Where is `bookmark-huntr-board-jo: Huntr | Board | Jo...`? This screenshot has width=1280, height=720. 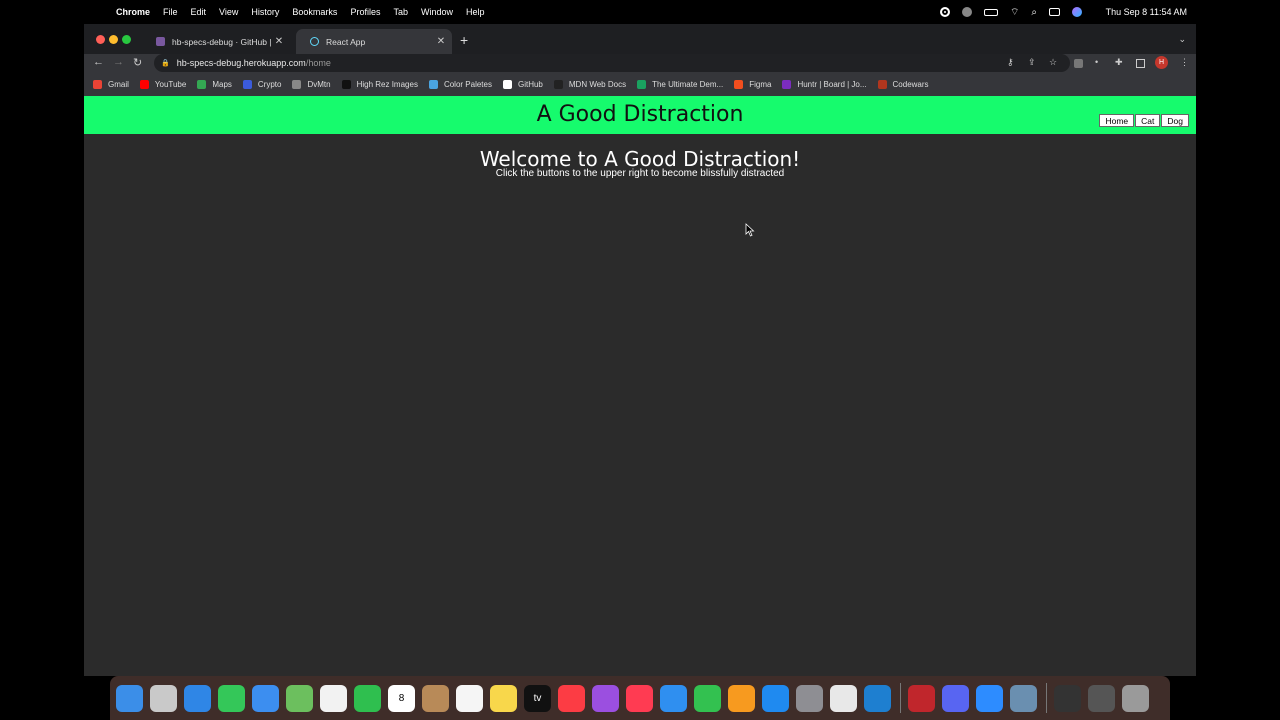
bookmark-huntr-board-jo: Huntr | Board | Jo... is located at coordinates (824, 84).